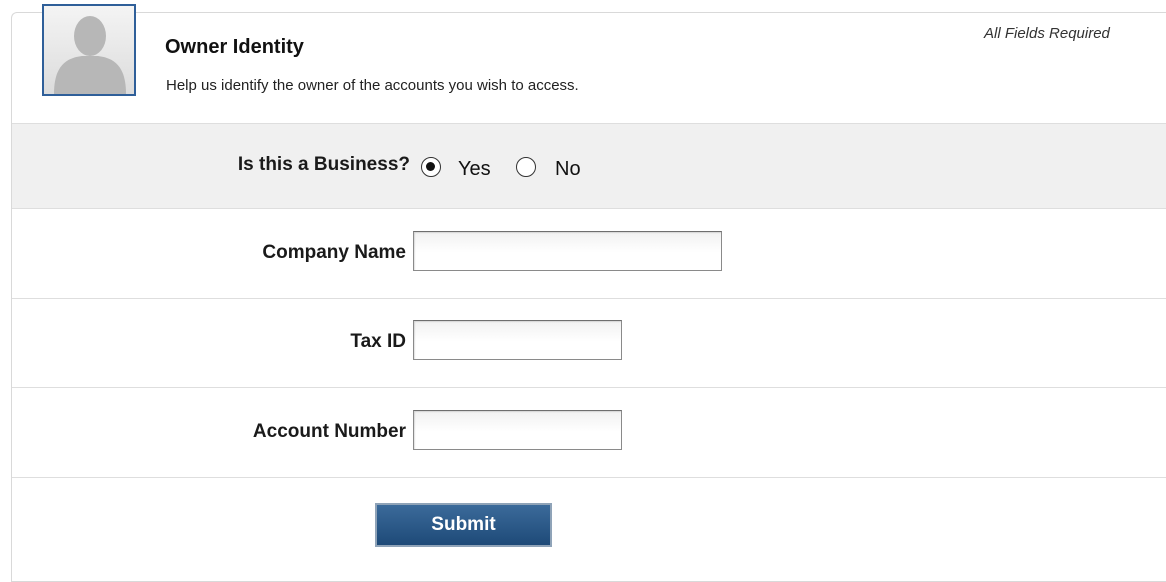  I want to click on business-question-row: Is this a Business? Yes No, so click(589, 165).